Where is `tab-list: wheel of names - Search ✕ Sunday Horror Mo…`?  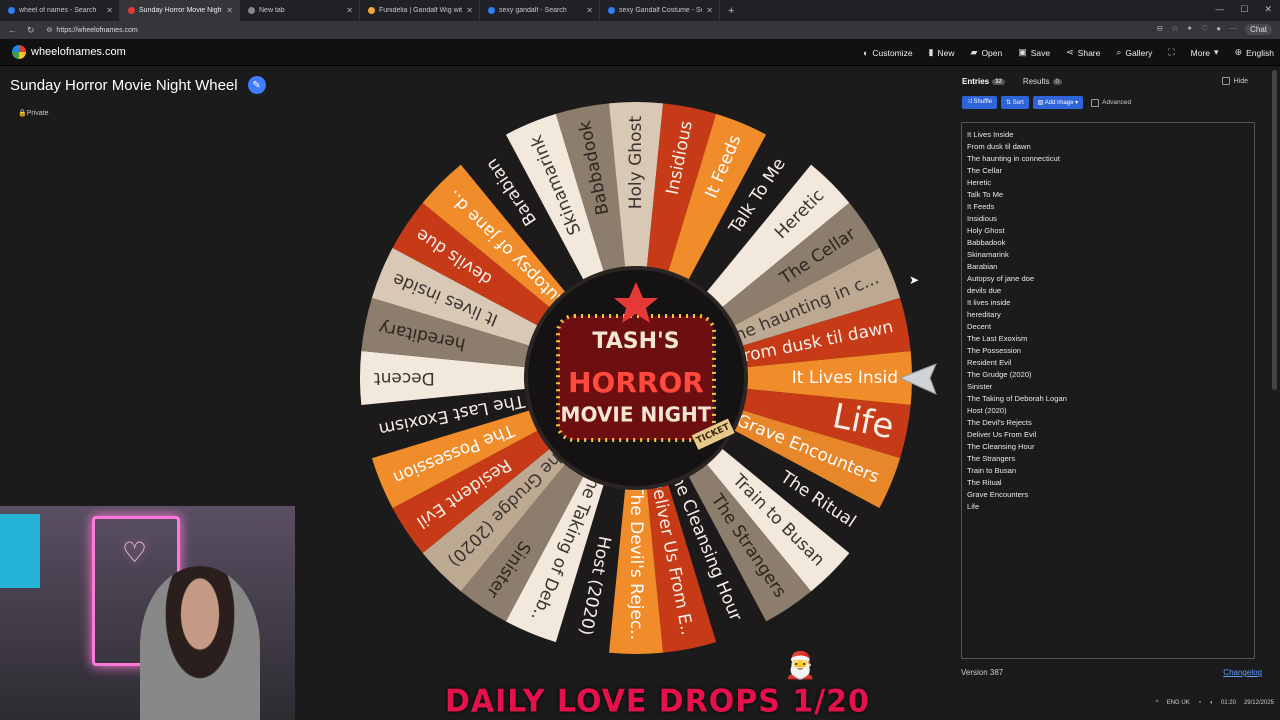 tab-list: wheel of names - Search ✕ Sunday Horror Mo… is located at coordinates (360, 10).